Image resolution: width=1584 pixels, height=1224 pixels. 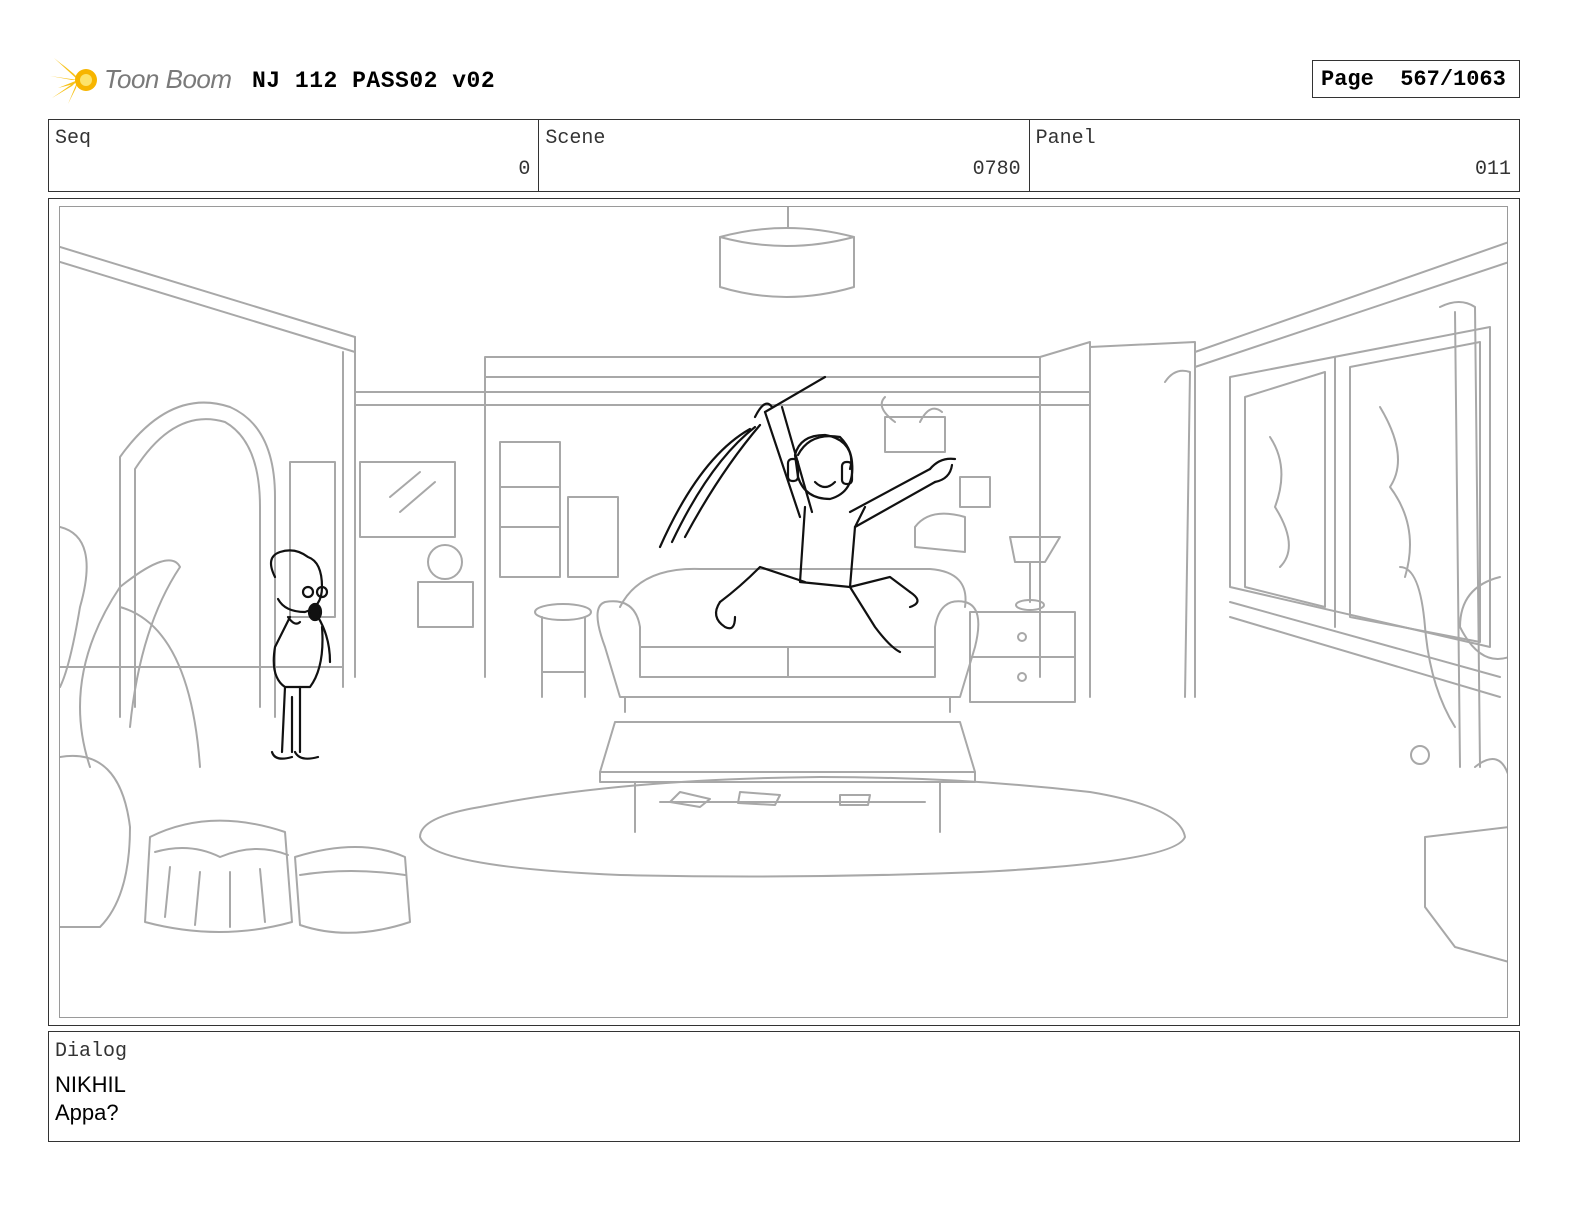 I want to click on dialog-label: Dialog, so click(x=91, y=1051).